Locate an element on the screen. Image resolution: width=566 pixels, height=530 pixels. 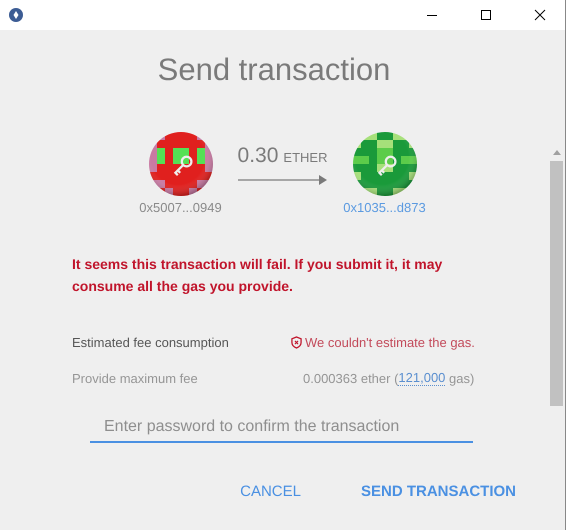
amount-value: 0.30 is located at coordinates (258, 156).